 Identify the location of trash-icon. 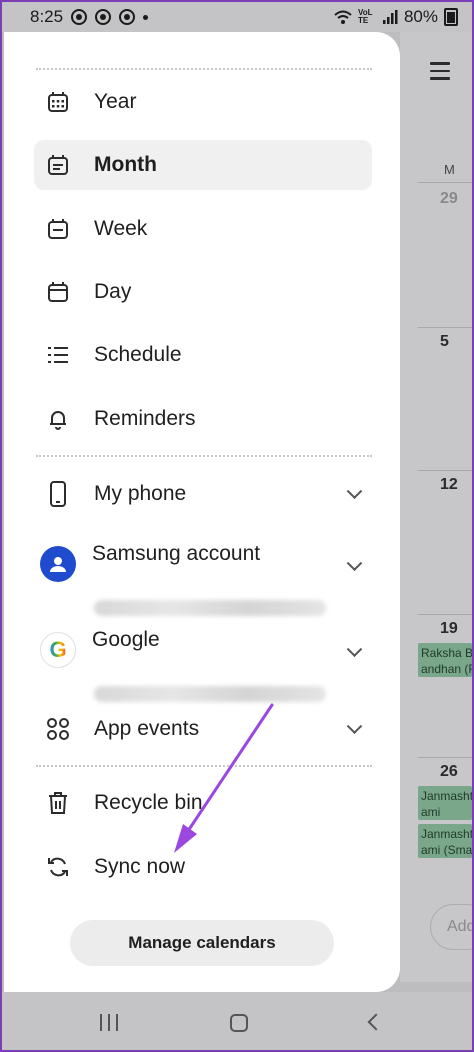
(58, 803).